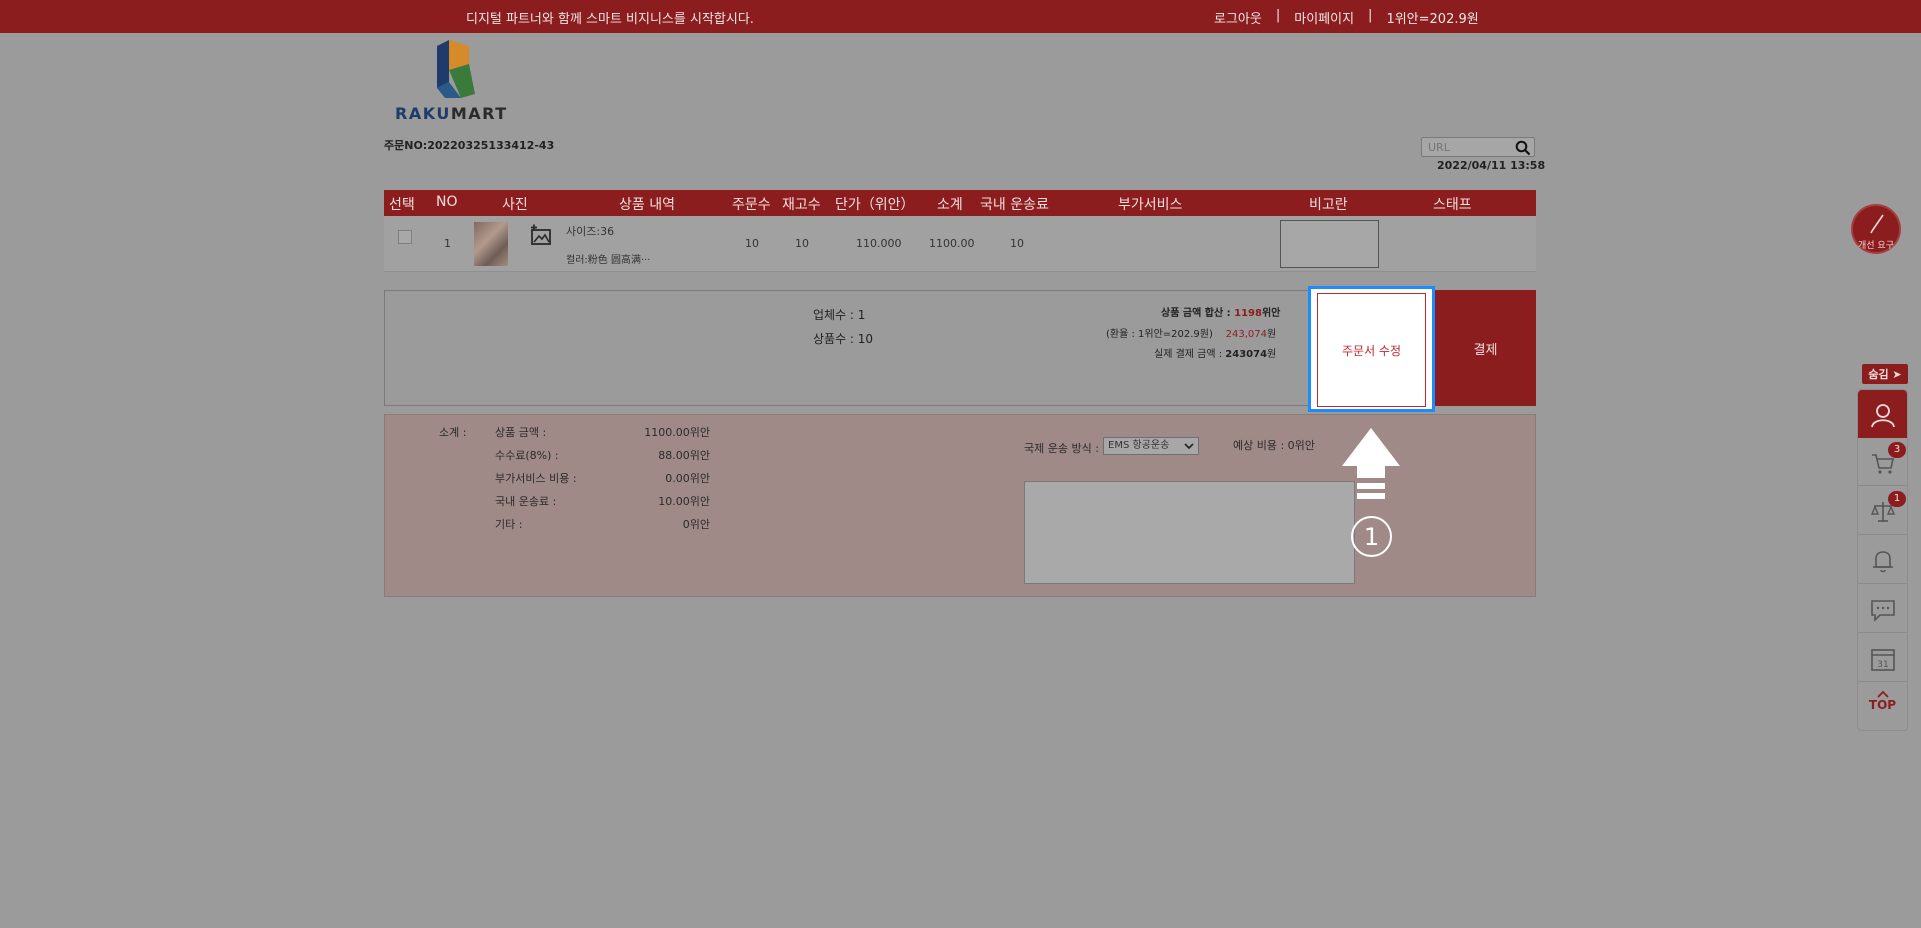 The height and width of the screenshot is (928, 1921). I want to click on order-datetime: 2022/04/11 13:58, so click(1491, 165).